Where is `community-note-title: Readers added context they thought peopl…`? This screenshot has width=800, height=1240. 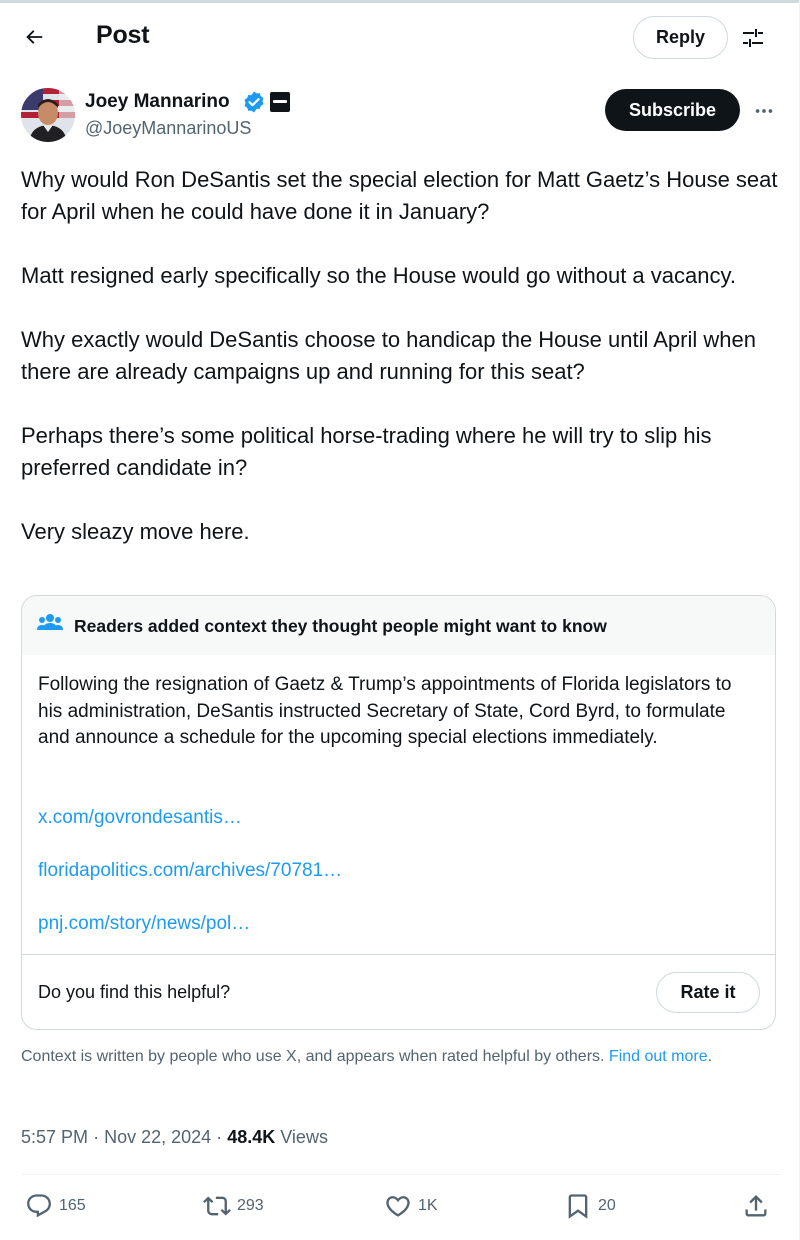 community-note-title: Readers added context they thought peopl… is located at coordinates (340, 626).